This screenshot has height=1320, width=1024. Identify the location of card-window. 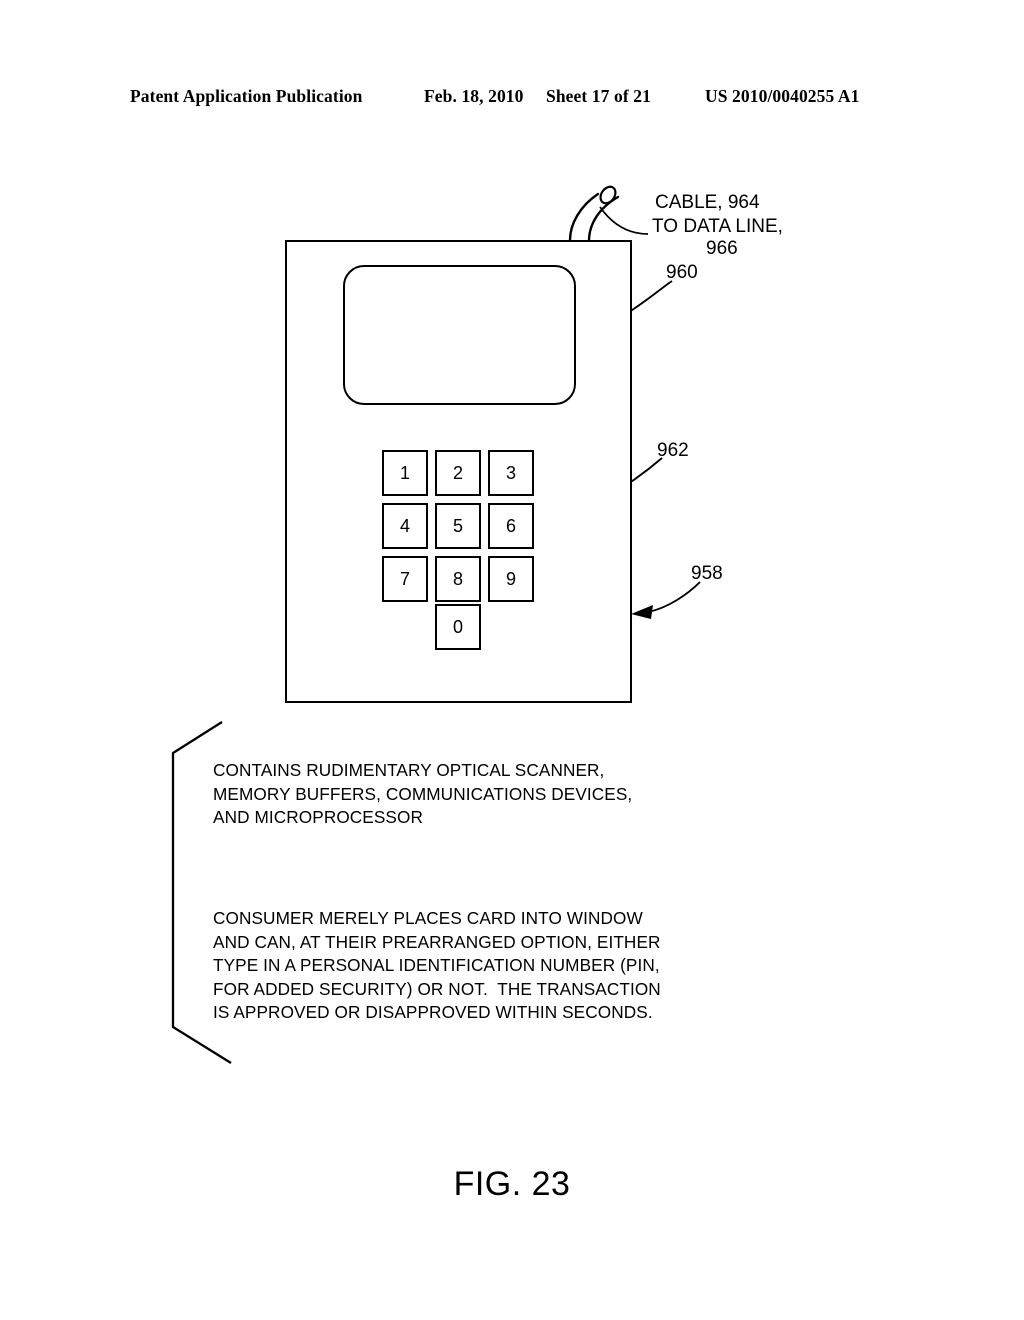
(459, 335).